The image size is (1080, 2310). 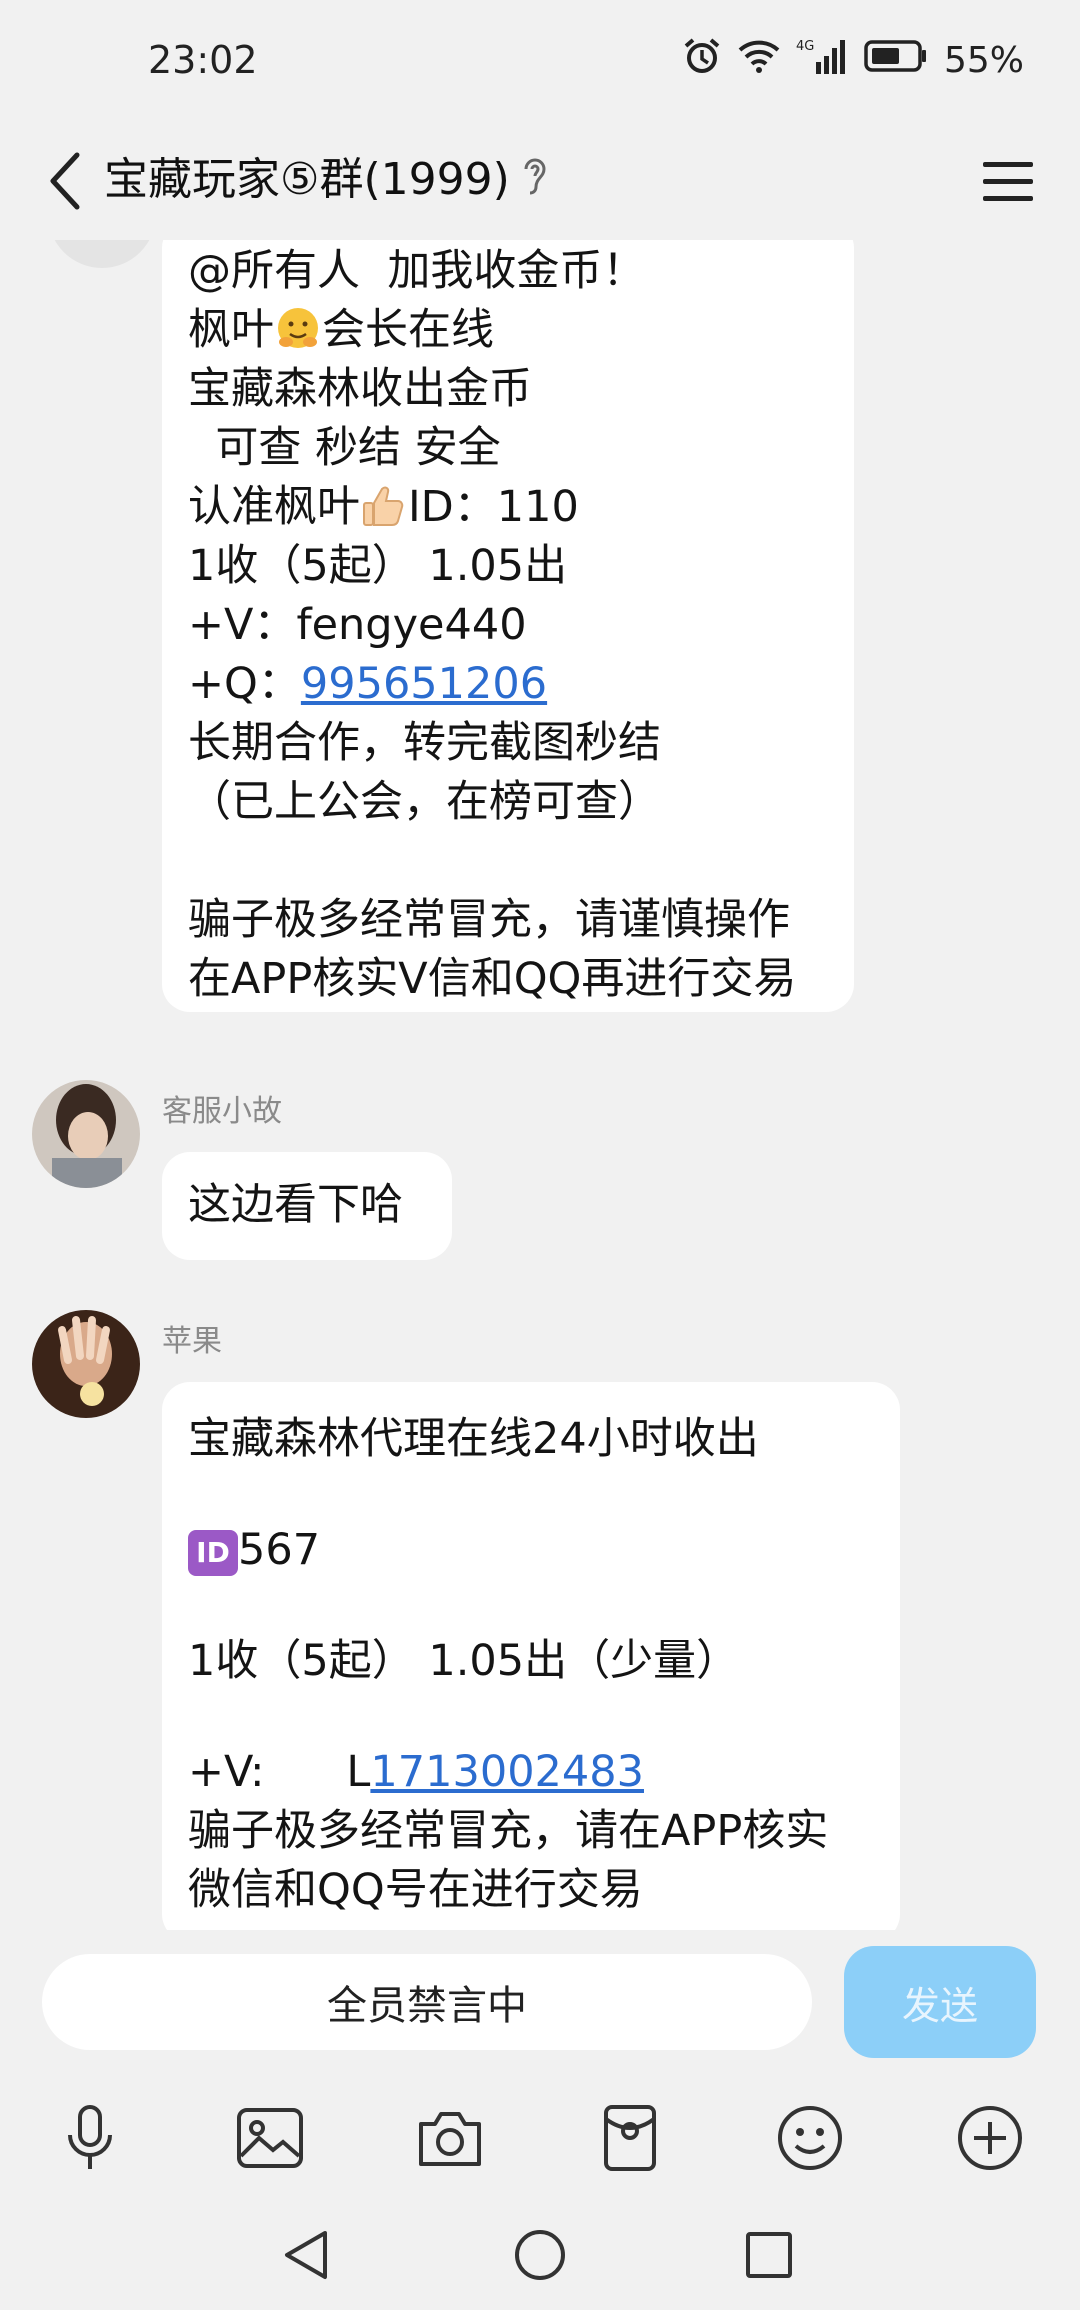 I want to click on message-text-row: +V: L1713002483, so click(x=531, y=1772).